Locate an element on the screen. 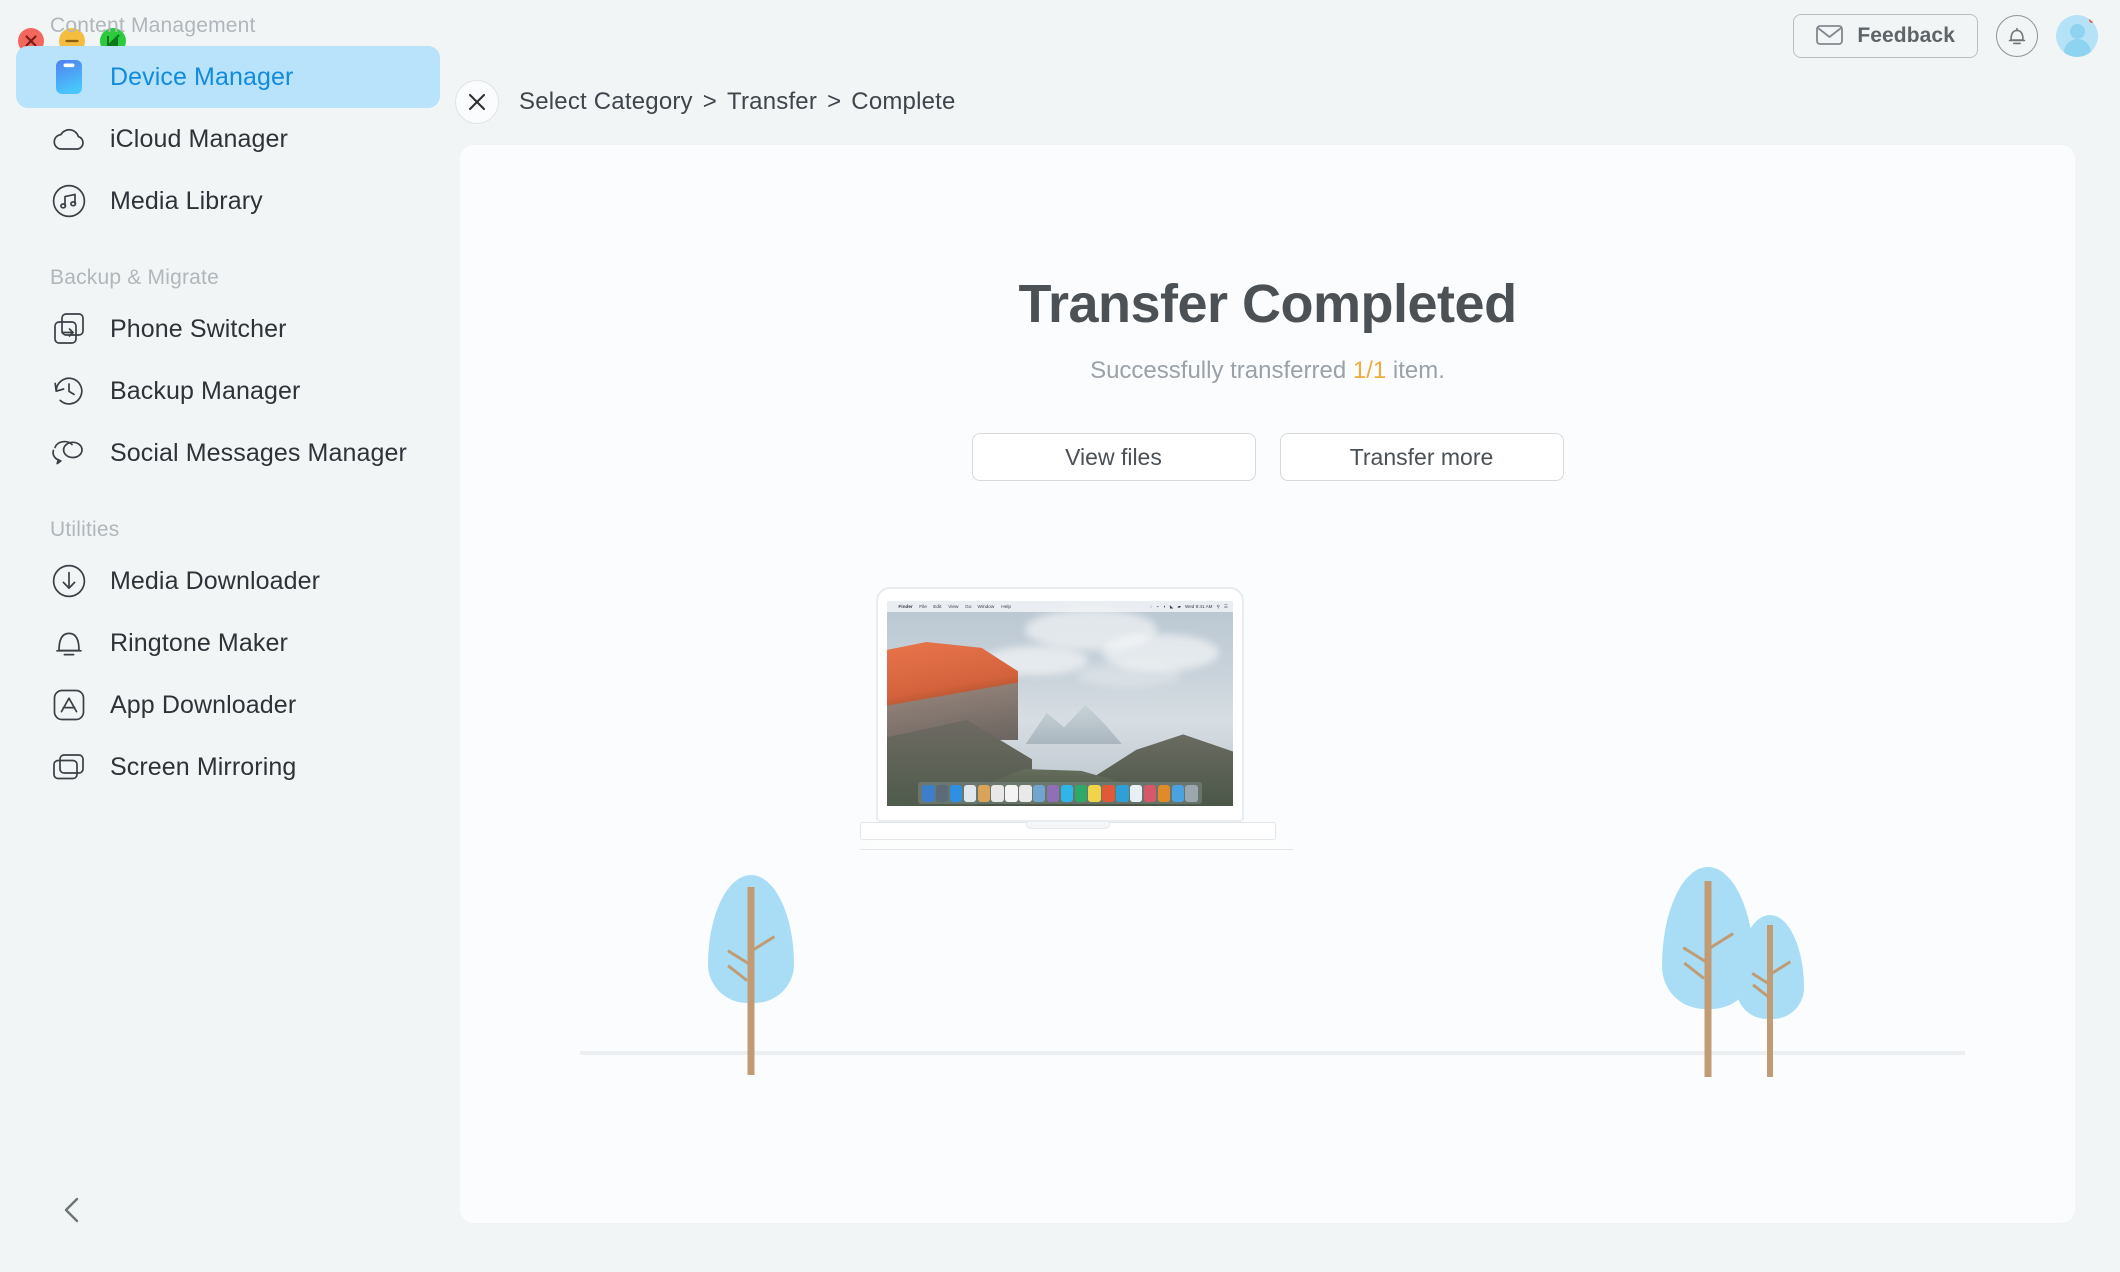  chevron-left-icon is located at coordinates (71, 1210).